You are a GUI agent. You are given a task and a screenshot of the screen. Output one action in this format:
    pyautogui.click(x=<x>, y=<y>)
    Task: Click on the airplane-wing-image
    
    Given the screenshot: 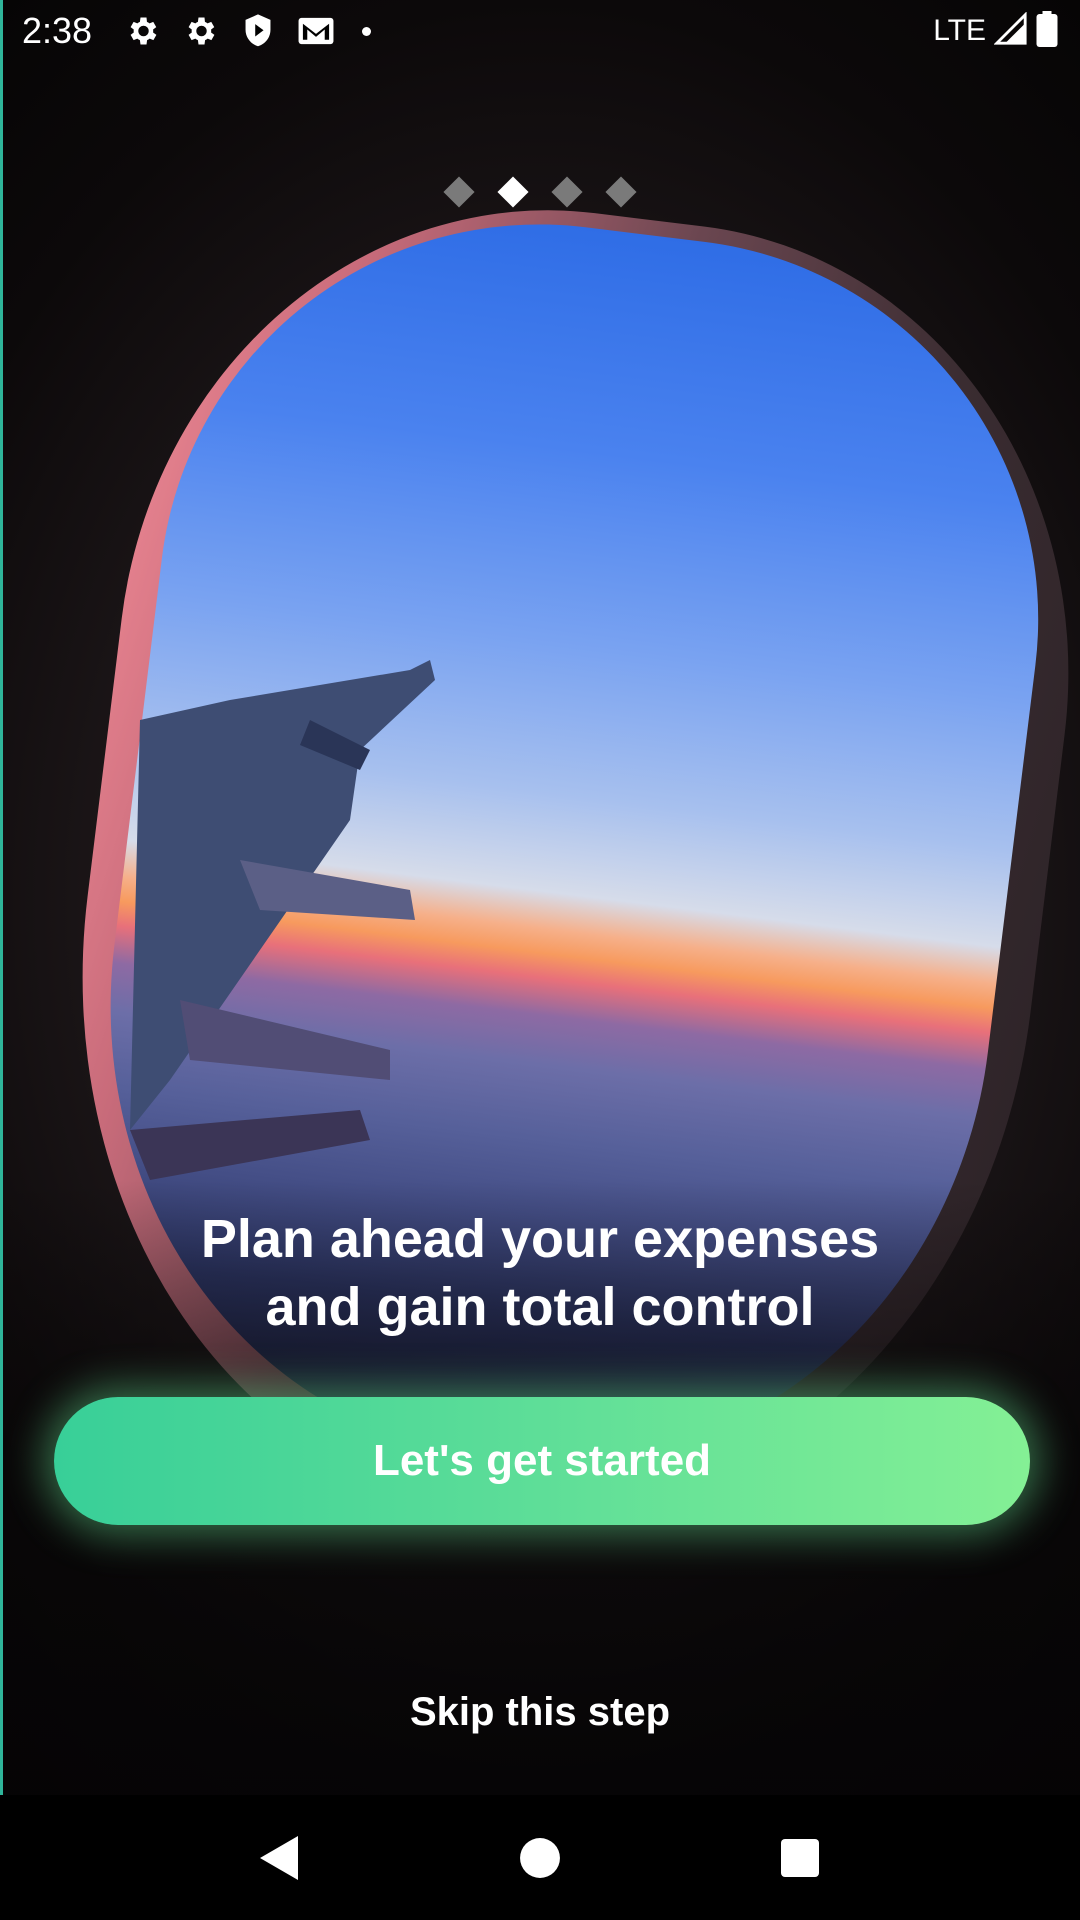 What is the action you would take?
    pyautogui.click(x=282, y=920)
    